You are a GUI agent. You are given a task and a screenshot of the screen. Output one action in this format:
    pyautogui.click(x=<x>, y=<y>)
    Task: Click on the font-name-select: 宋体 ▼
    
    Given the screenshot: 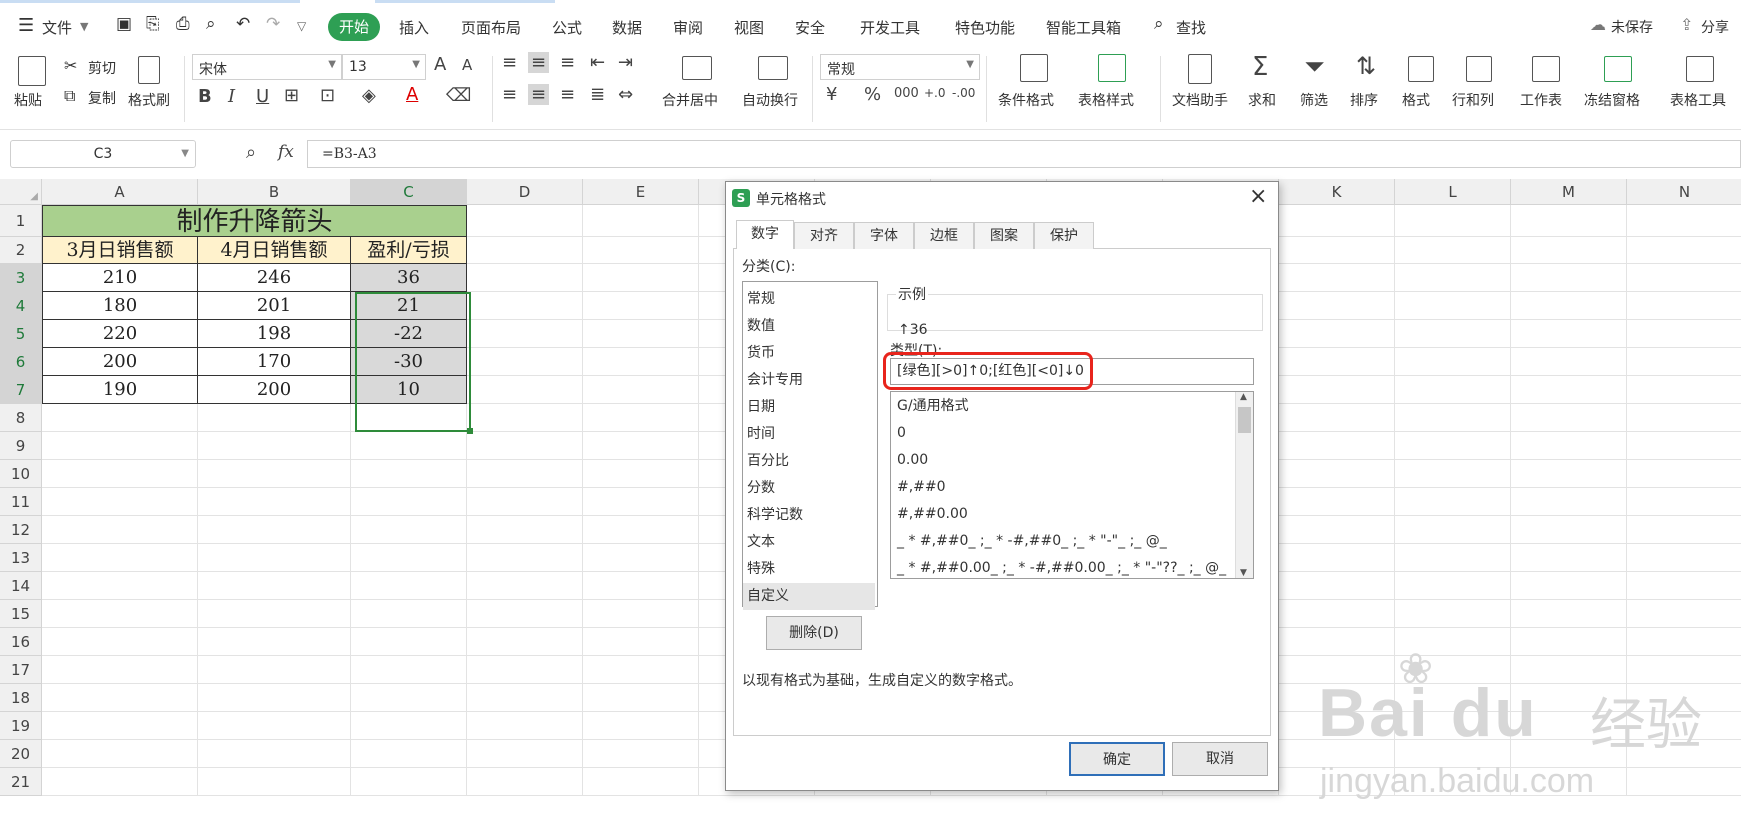 What is the action you would take?
    pyautogui.click(x=267, y=67)
    